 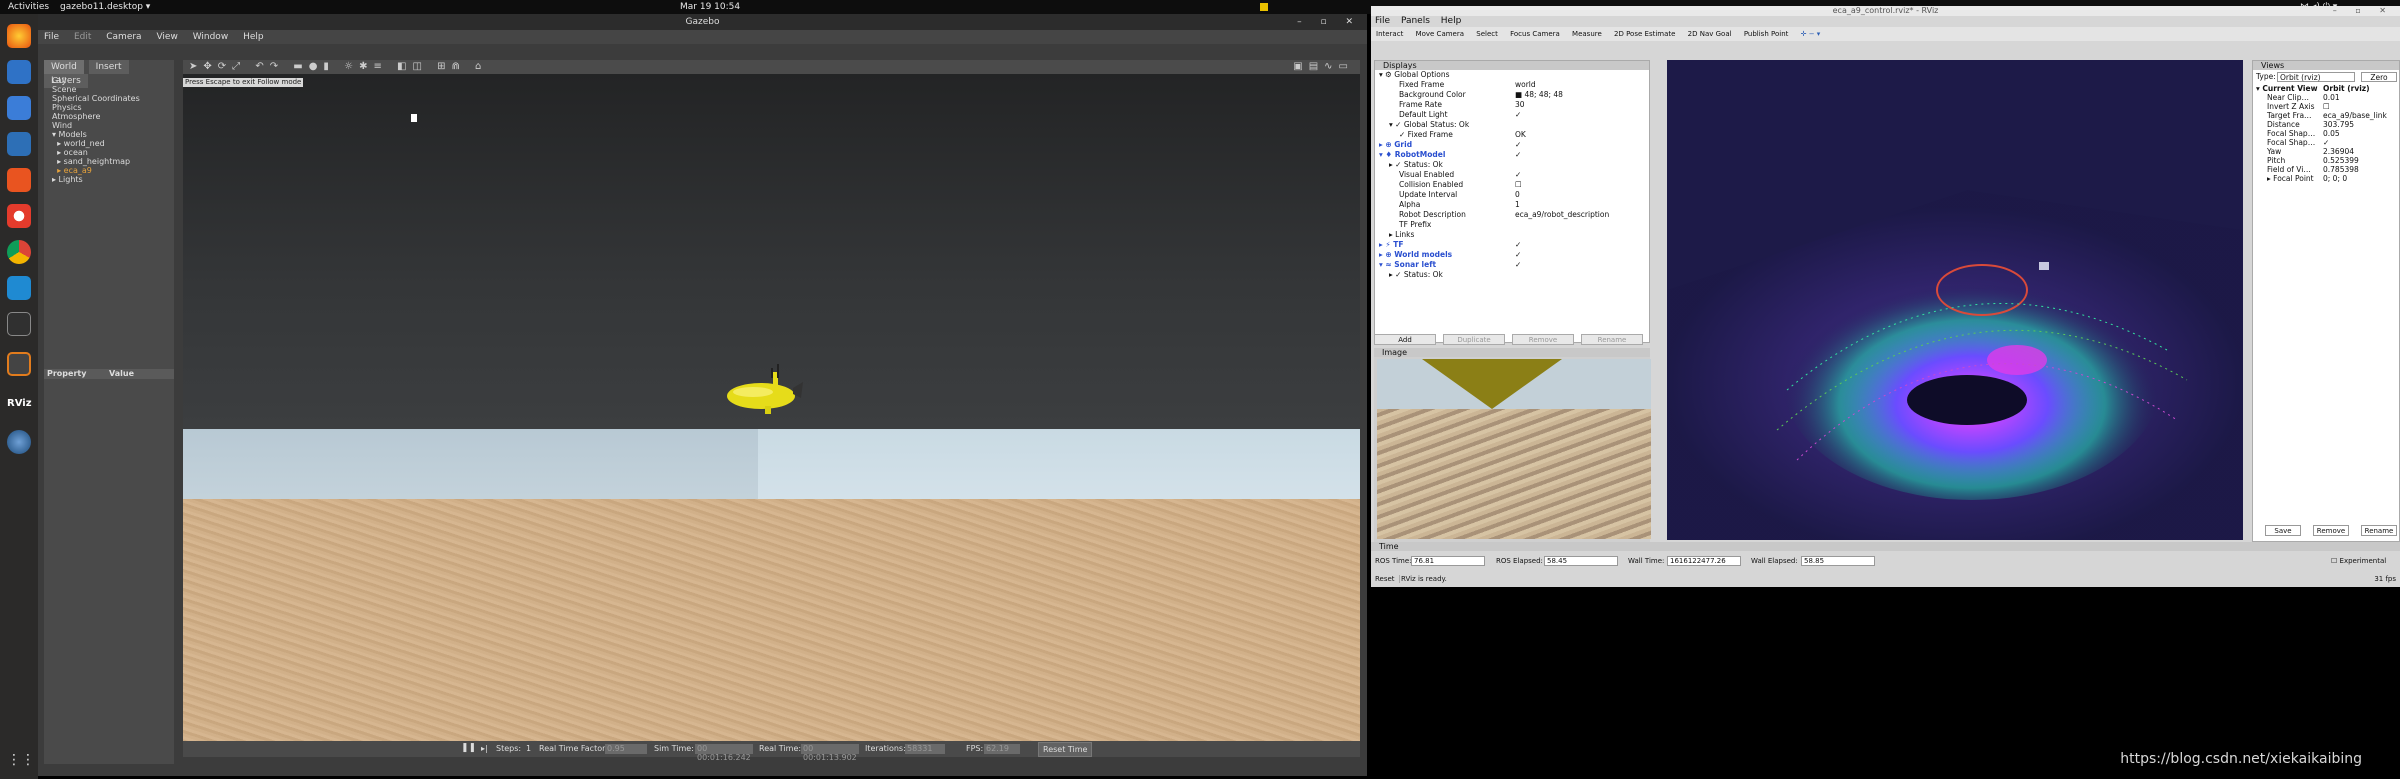 What do you see at coordinates (1448, 561) in the screenshot?
I see `ros-time-field: 76.81` at bounding box center [1448, 561].